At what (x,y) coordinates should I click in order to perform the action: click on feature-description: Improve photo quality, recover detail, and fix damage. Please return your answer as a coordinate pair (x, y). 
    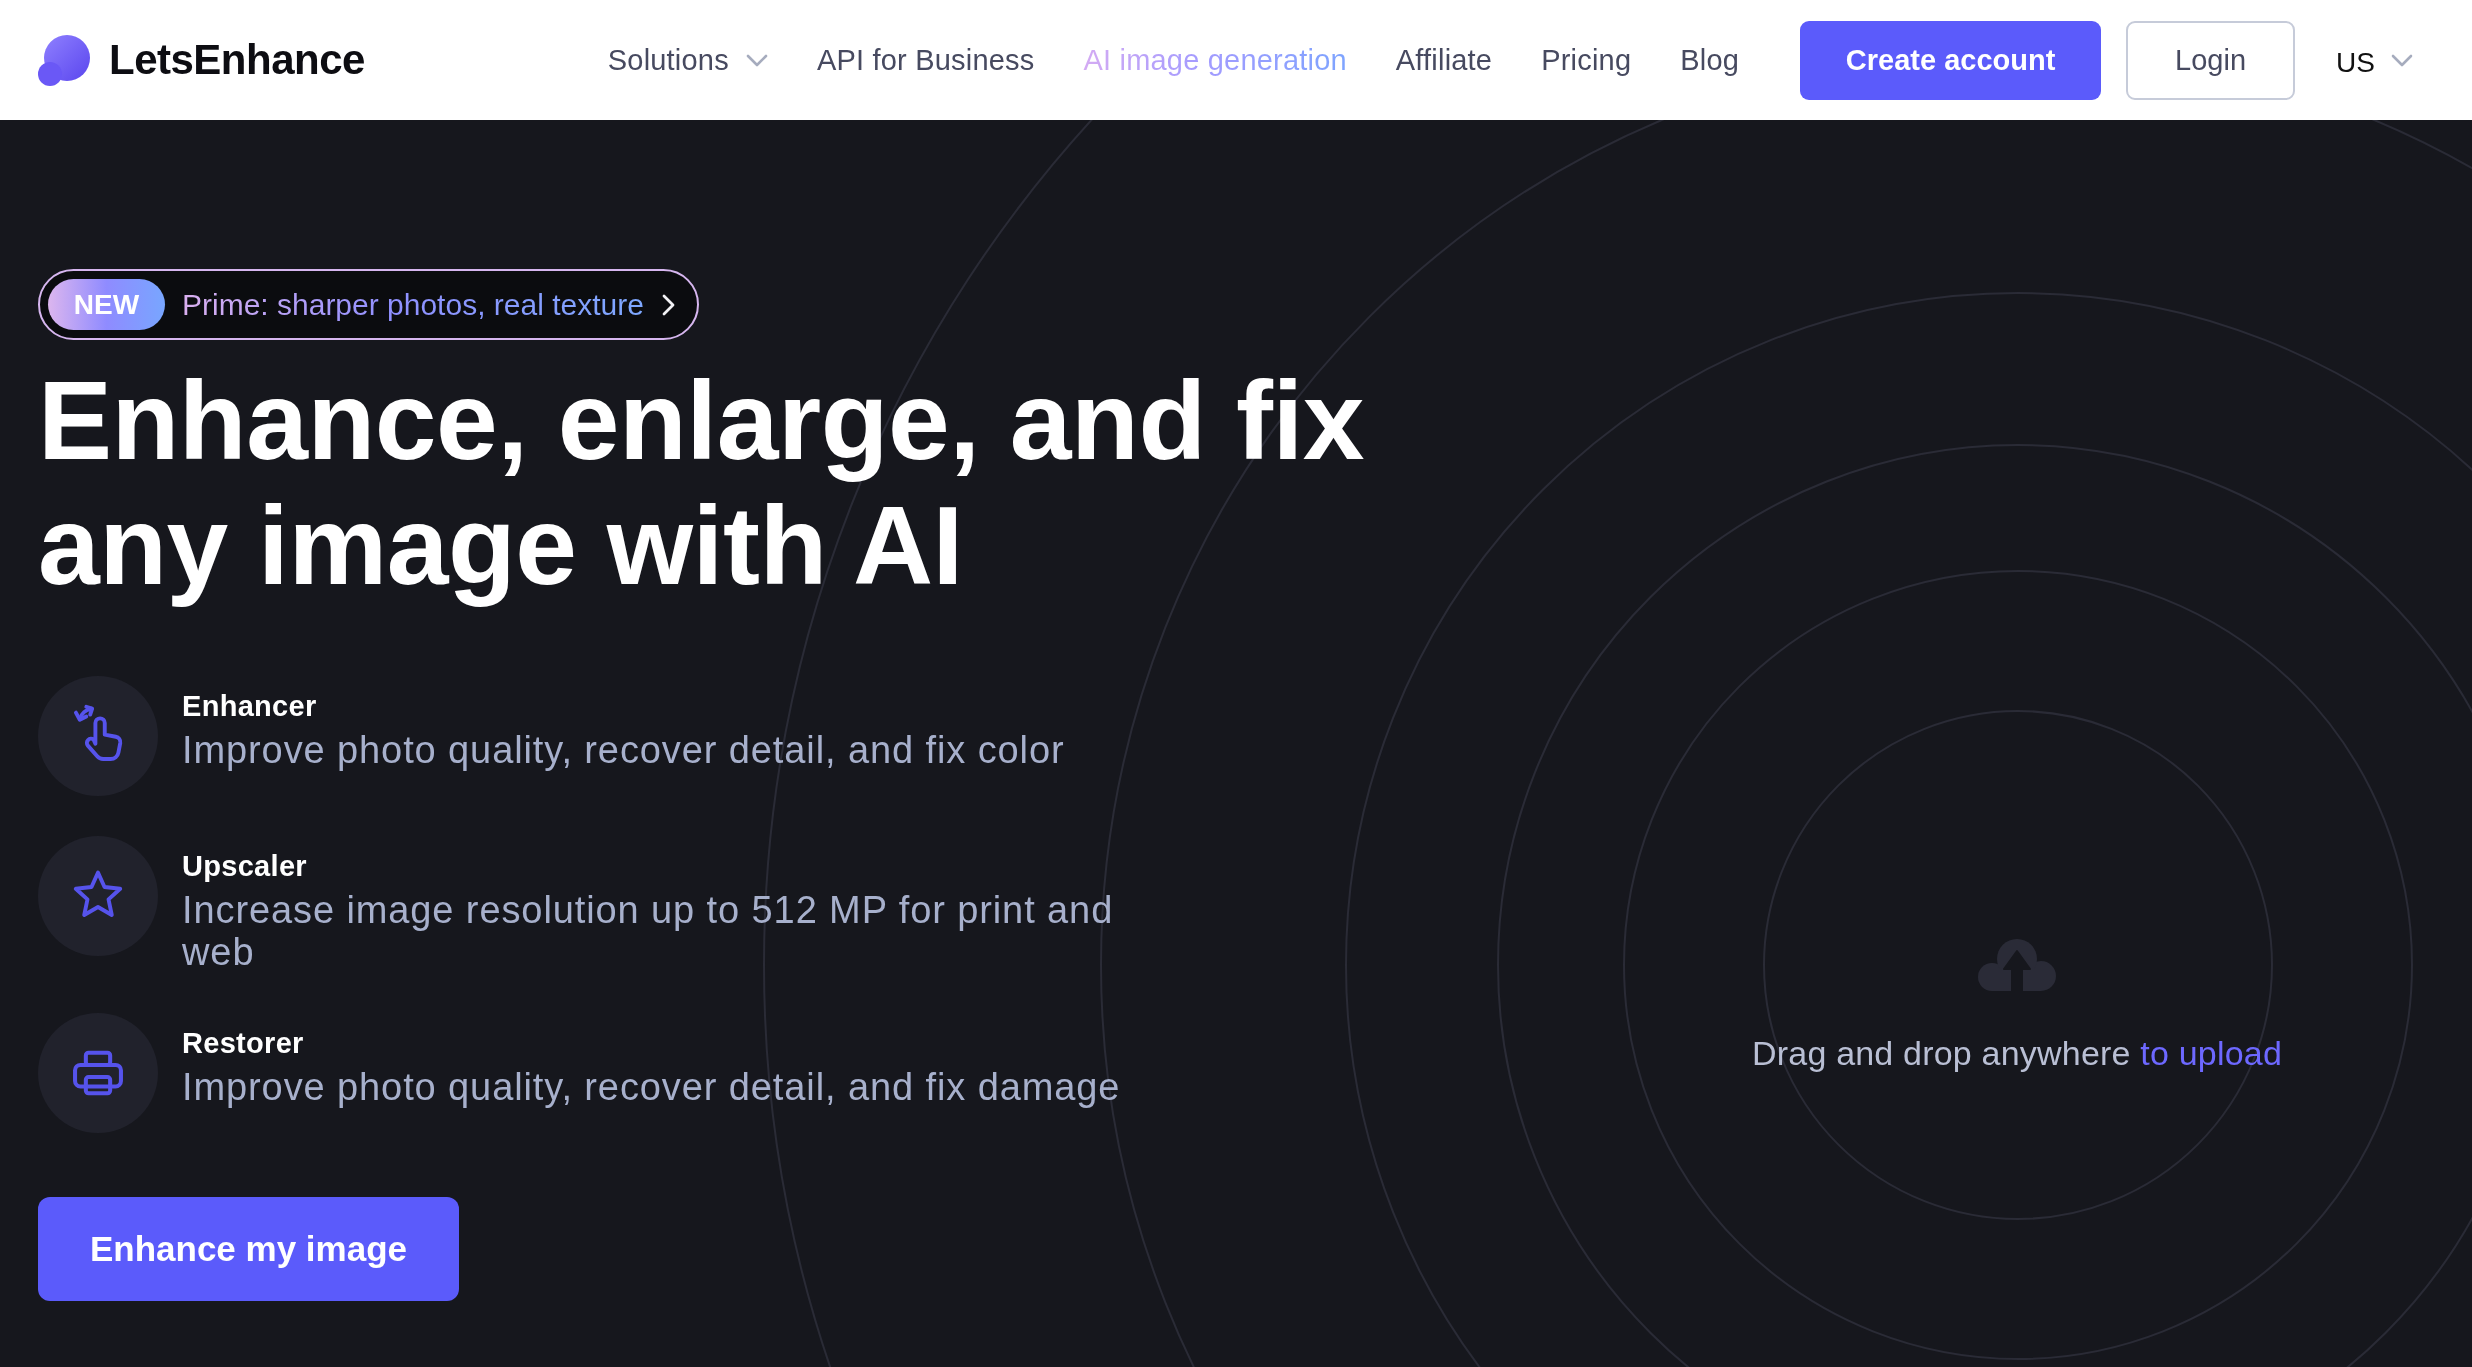
    Looking at the image, I should click on (651, 1087).